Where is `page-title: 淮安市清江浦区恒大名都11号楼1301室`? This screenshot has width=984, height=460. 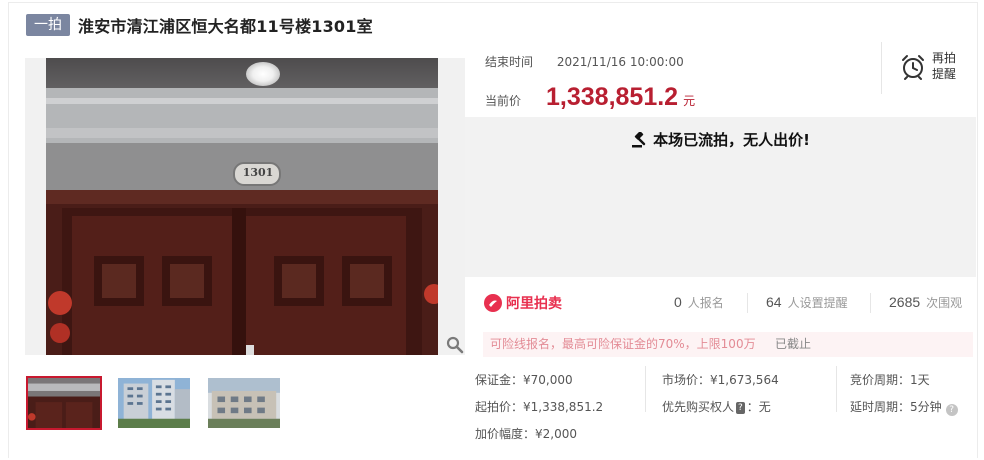
page-title: 淮安市清江浦区恒大名都11号楼1301室 is located at coordinates (225, 26).